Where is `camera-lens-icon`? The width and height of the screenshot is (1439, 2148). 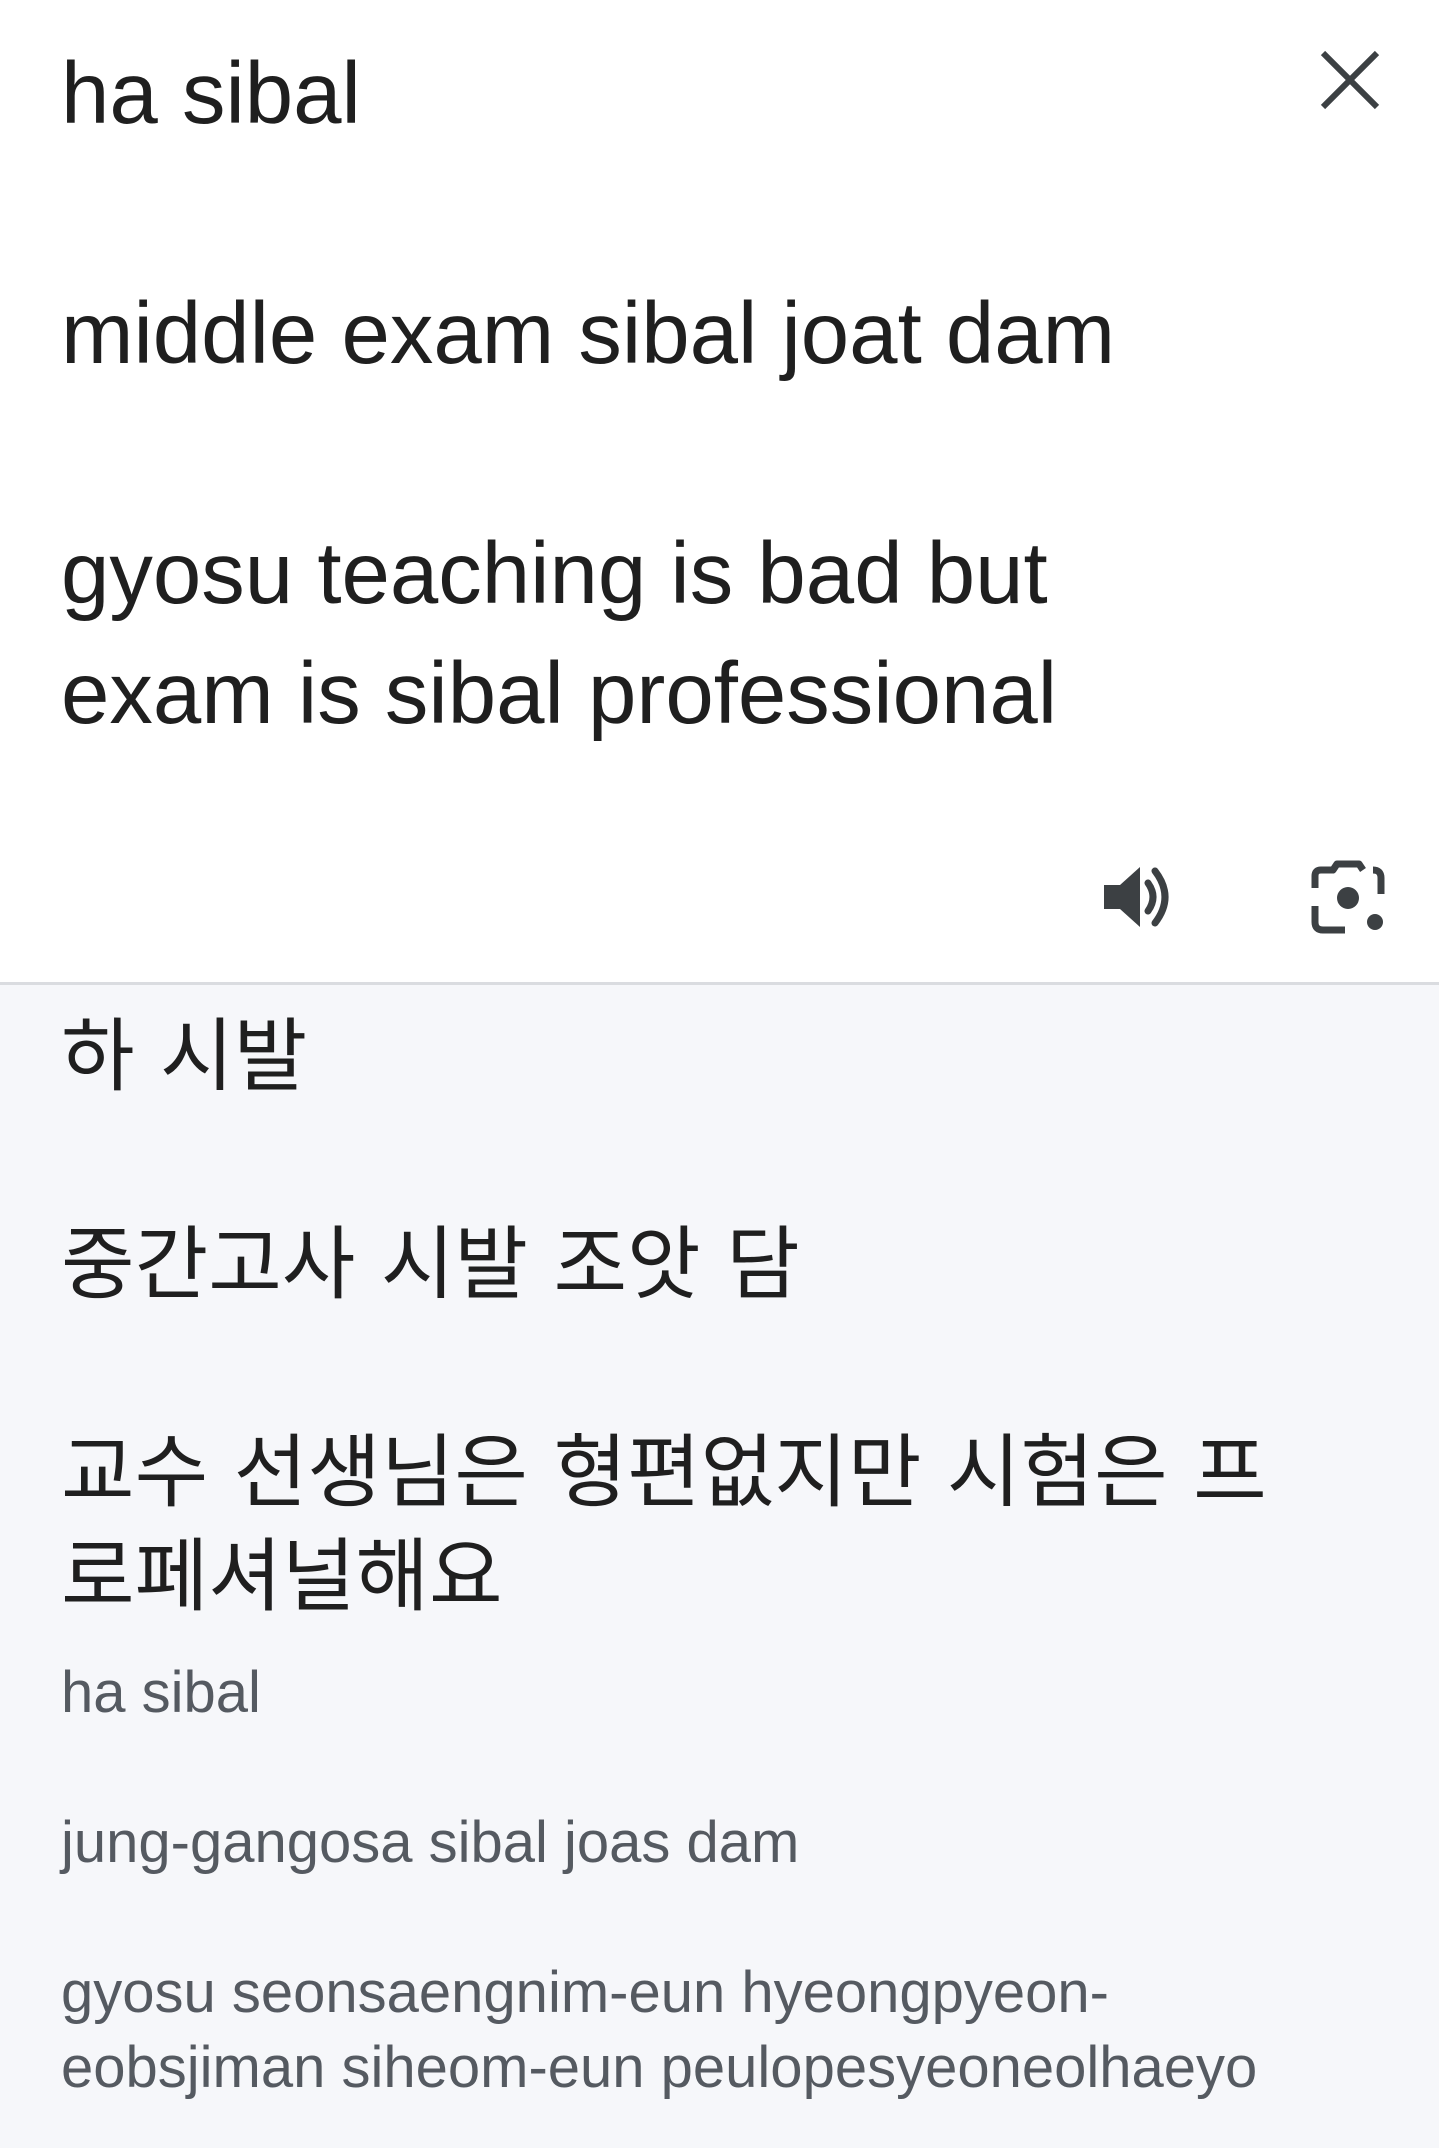
camera-lens-icon is located at coordinates (1348, 897).